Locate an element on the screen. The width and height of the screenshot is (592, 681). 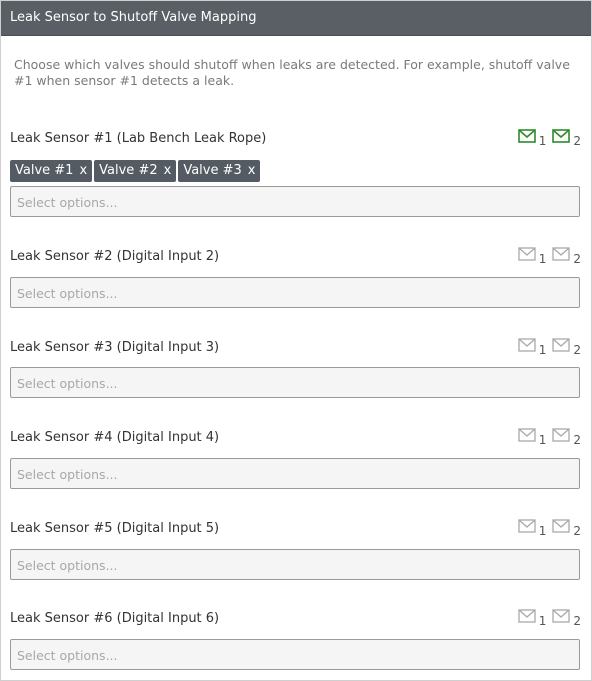
sensor-label: Leak Sensor #2 (Digital Input 2) is located at coordinates (115, 256).